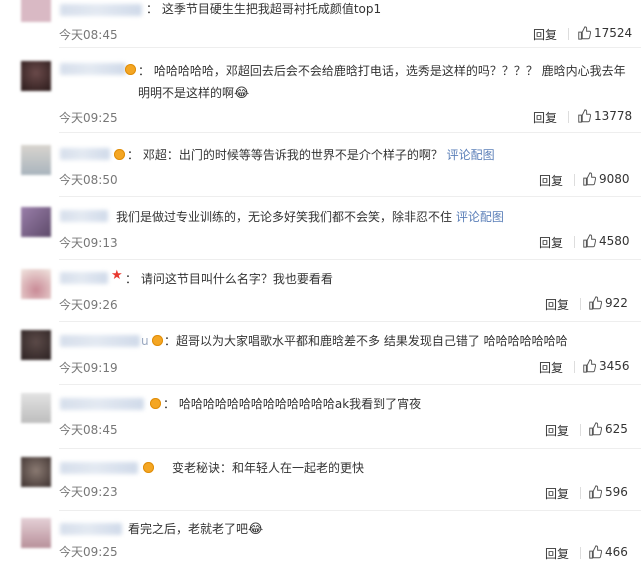 This screenshot has width=641, height=562. I want to click on comment-item: ： 这季节目硬生生把我超哥衬托成颜值top1 今天08:45 回复 17524, so click(320, 24).